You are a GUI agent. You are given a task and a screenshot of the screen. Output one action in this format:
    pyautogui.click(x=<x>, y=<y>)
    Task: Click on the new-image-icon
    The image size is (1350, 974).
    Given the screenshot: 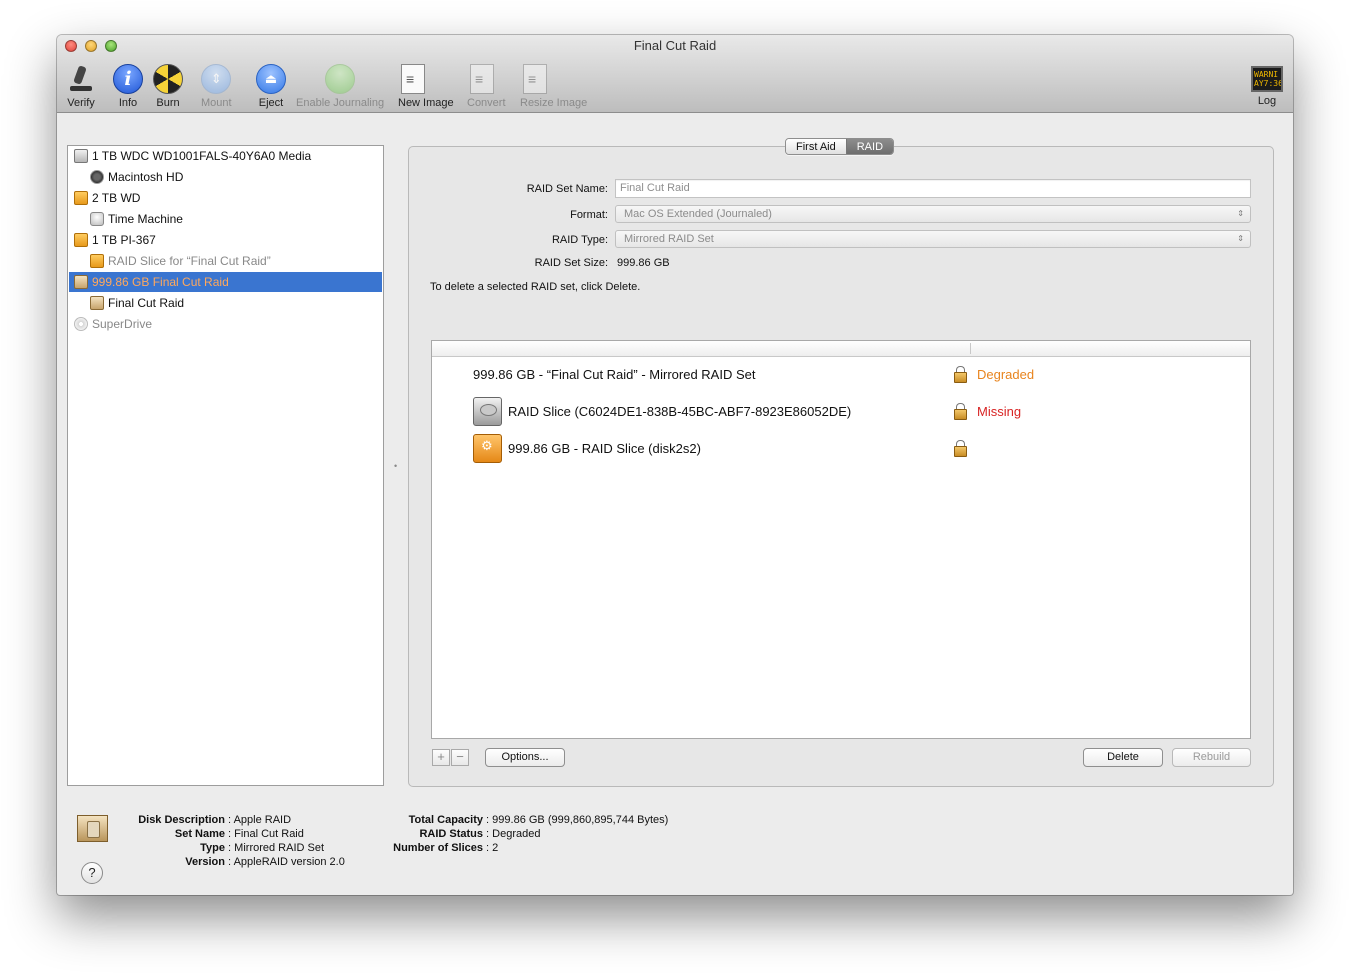 What is the action you would take?
    pyautogui.click(x=413, y=79)
    